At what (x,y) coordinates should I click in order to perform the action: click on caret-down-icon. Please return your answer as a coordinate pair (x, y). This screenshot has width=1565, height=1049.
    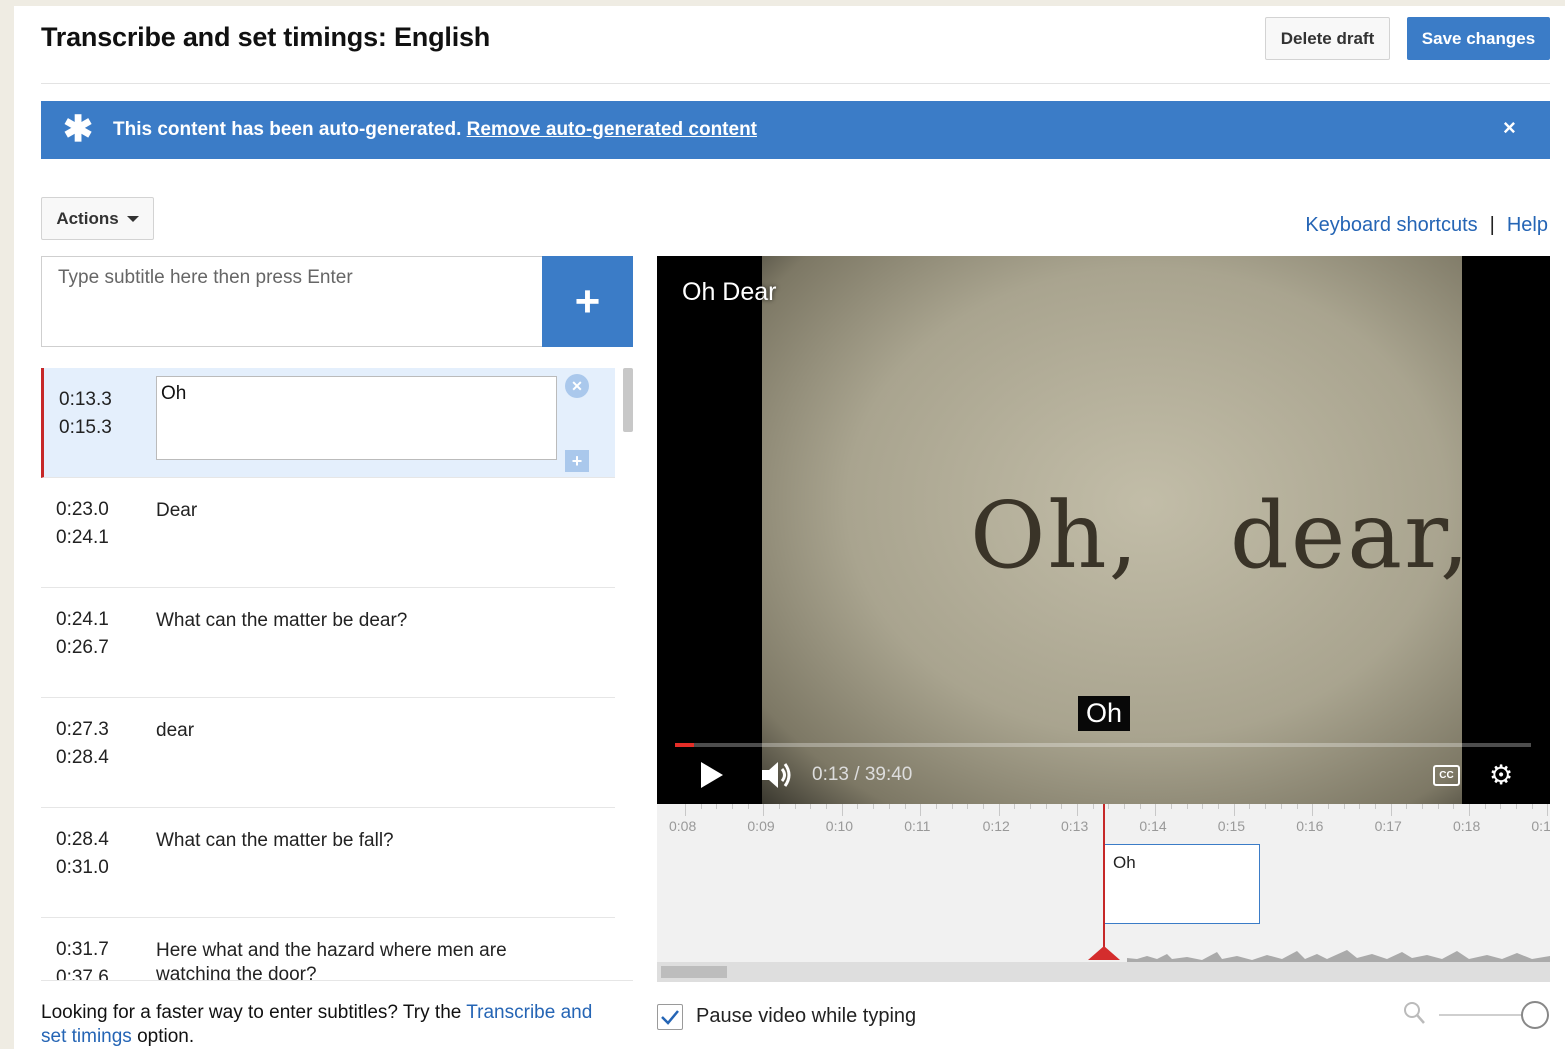
    Looking at the image, I should click on (132, 218).